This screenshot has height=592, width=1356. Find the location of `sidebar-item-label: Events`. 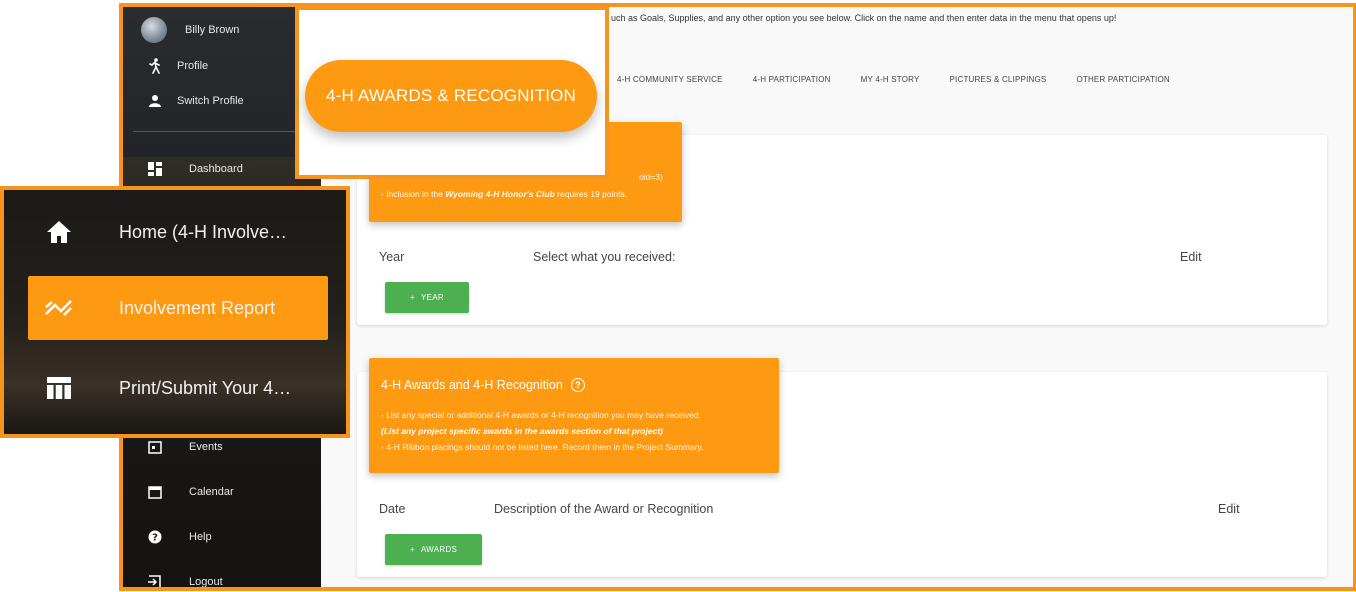

sidebar-item-label: Events is located at coordinates (206, 447).